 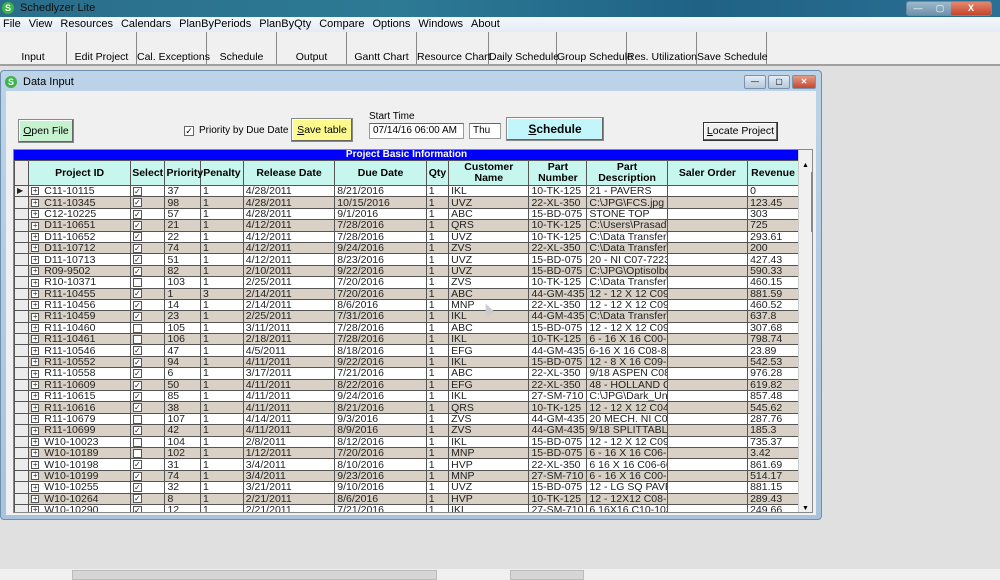 I want to click on cell-due-date: 7/28/2016, so click(x=380, y=339).